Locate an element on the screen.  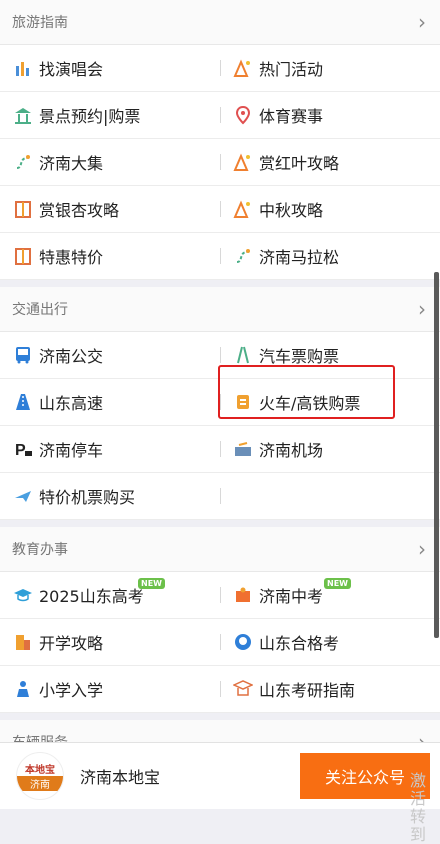
grid-row: P 济南停车 济南机场 is located at coordinates (220, 449).